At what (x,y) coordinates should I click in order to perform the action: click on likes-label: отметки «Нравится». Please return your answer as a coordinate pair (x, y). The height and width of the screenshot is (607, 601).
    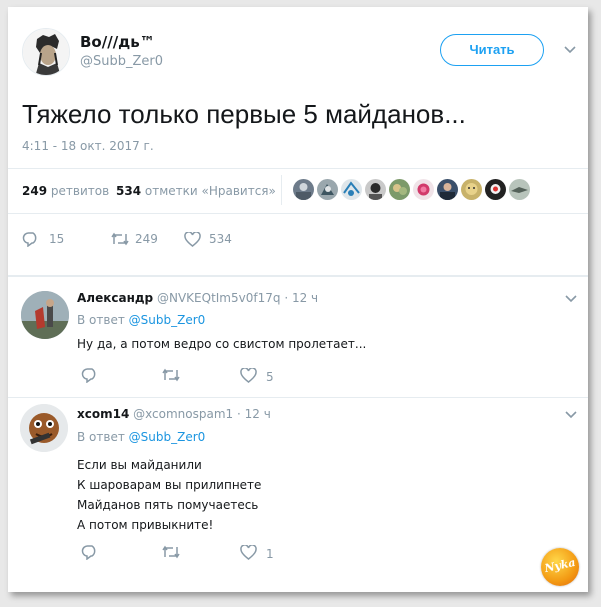
    Looking at the image, I should click on (210, 191).